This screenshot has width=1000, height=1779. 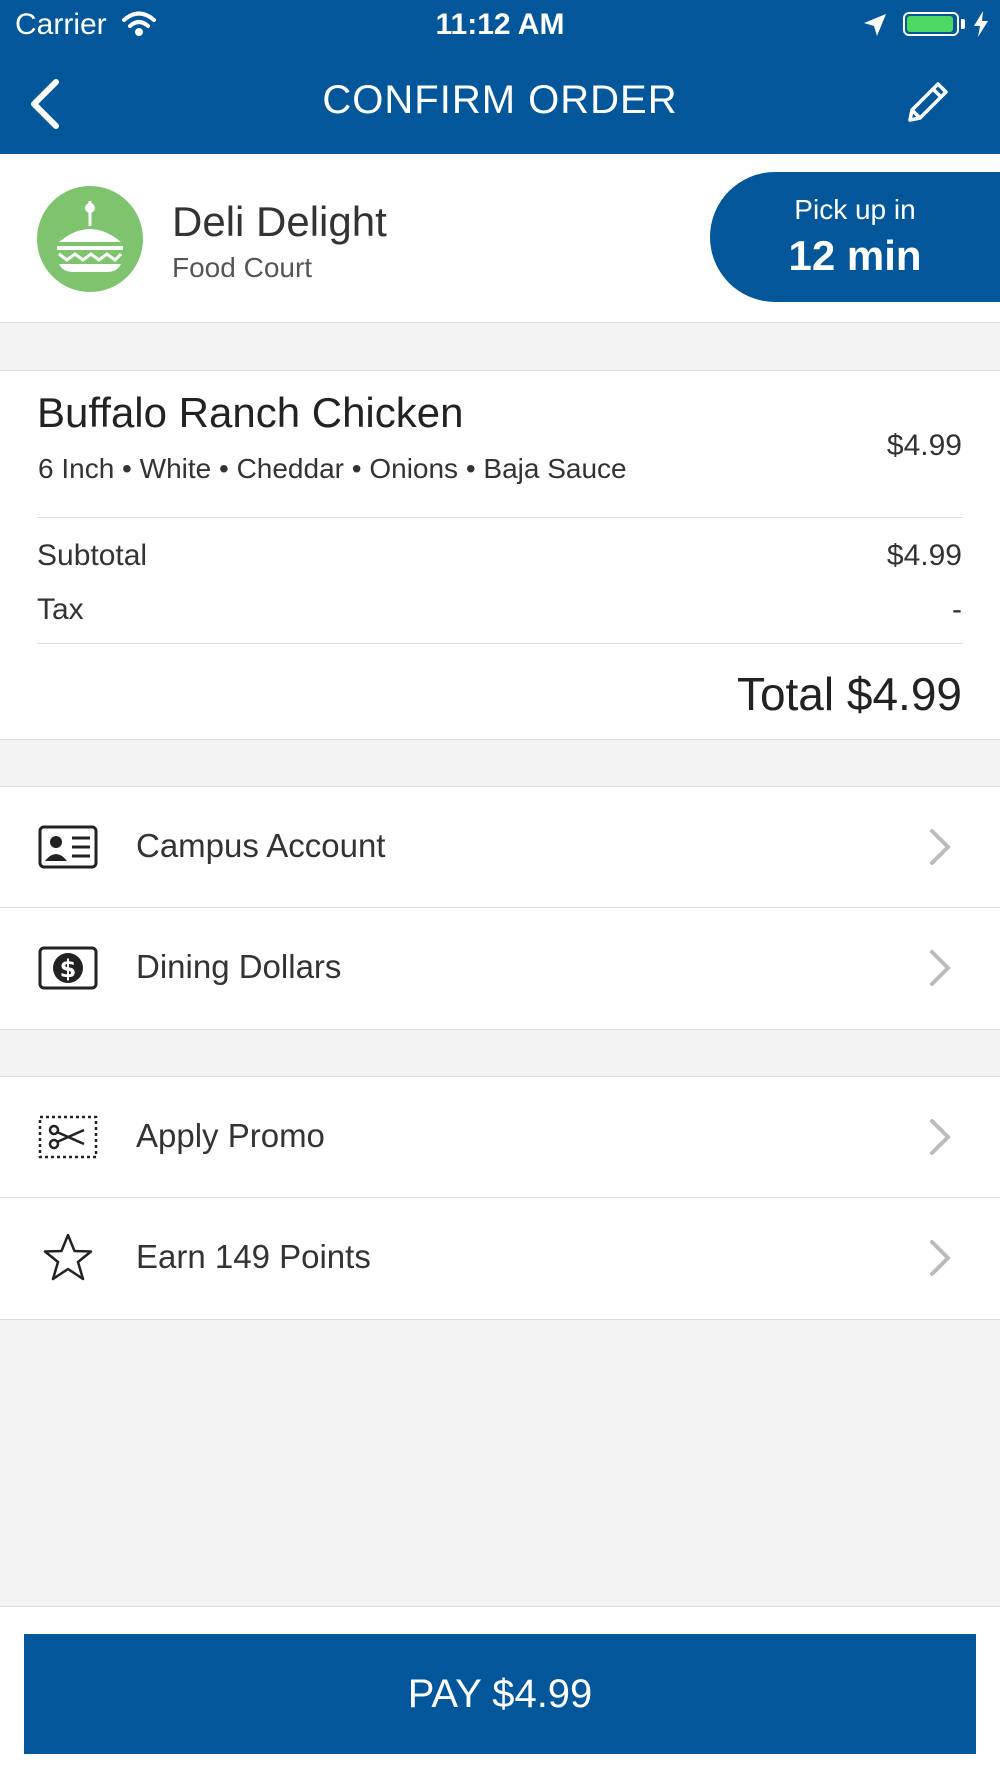 I want to click on payment-option-campus-account: Campus Account, so click(x=500, y=847).